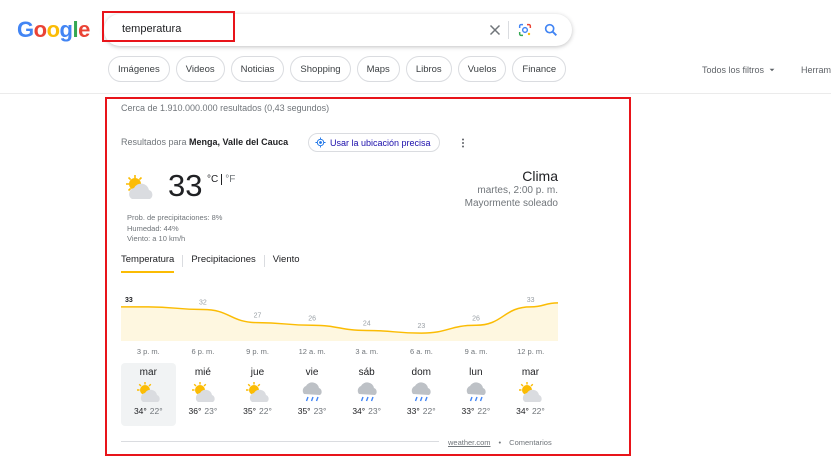 The image size is (831, 459). I want to click on footer-divider, so click(280, 441).